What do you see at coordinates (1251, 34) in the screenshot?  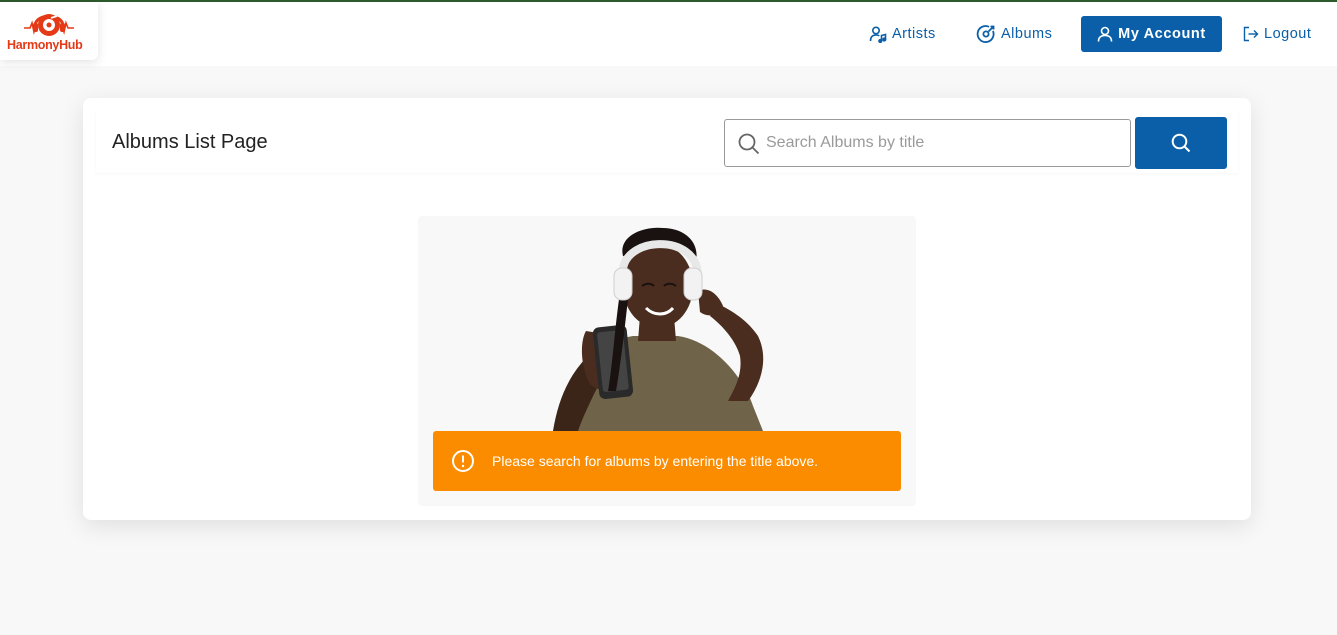 I see `logout-icon` at bounding box center [1251, 34].